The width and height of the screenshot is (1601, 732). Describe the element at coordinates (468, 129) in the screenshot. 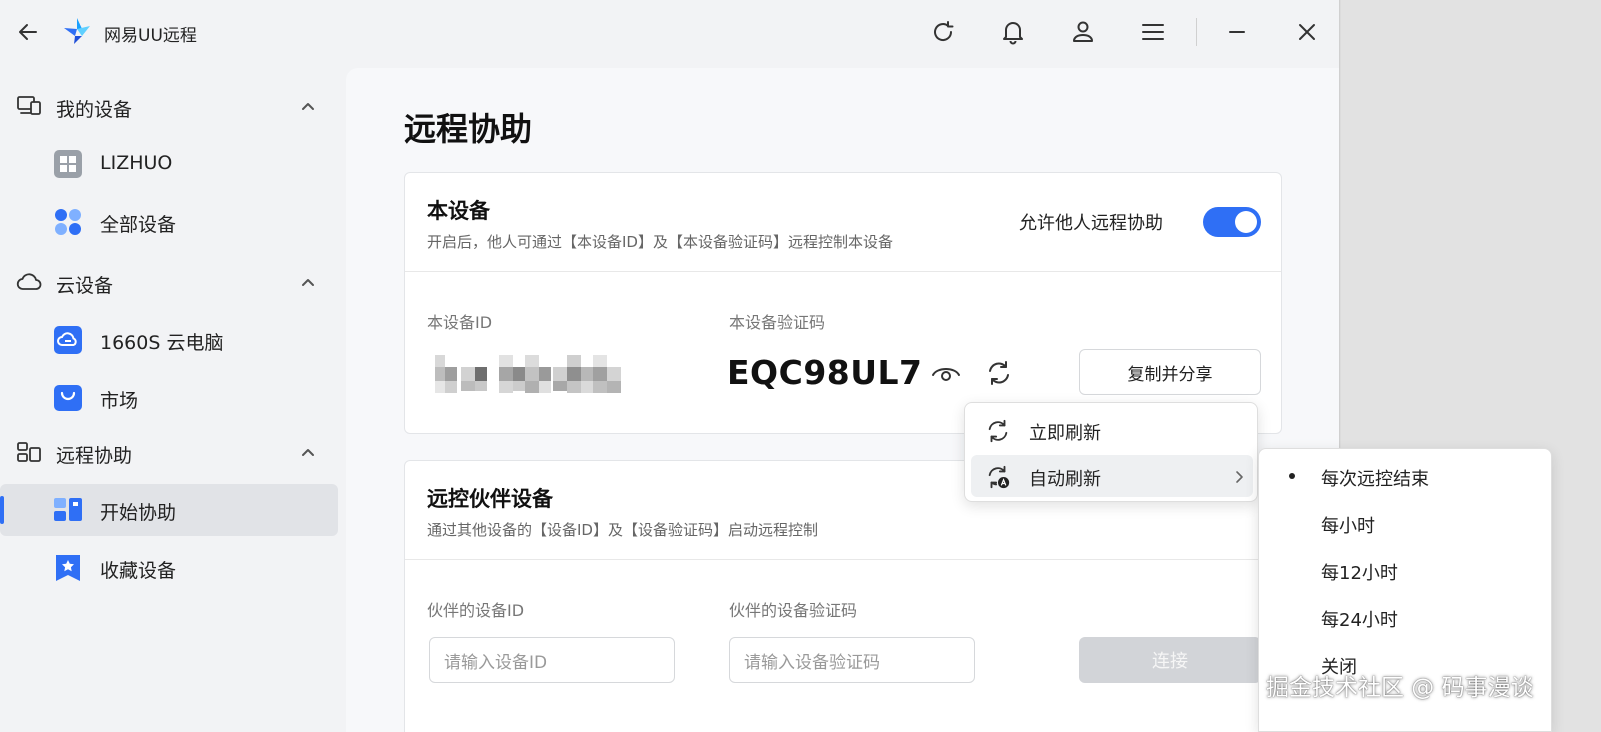

I see `page-title: 远程协助` at that location.